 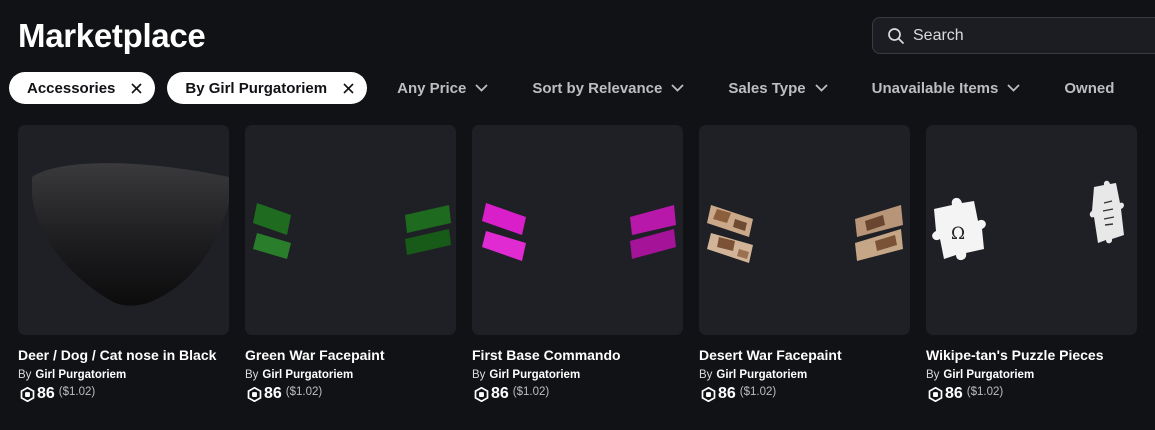 I want to click on unavailable-items-dropdown: Unavailable Items, so click(x=947, y=88).